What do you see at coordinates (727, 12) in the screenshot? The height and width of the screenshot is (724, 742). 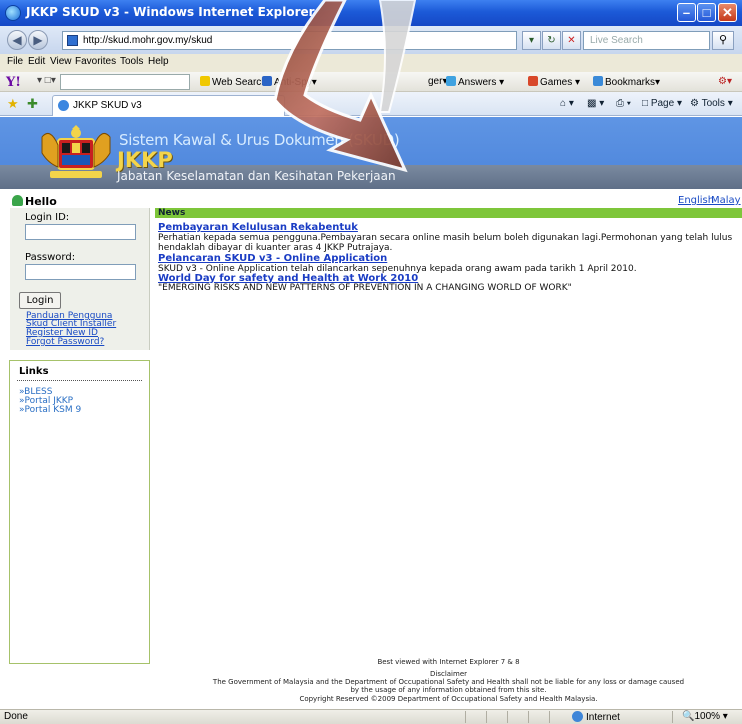 I see `close-button: ✕` at bounding box center [727, 12].